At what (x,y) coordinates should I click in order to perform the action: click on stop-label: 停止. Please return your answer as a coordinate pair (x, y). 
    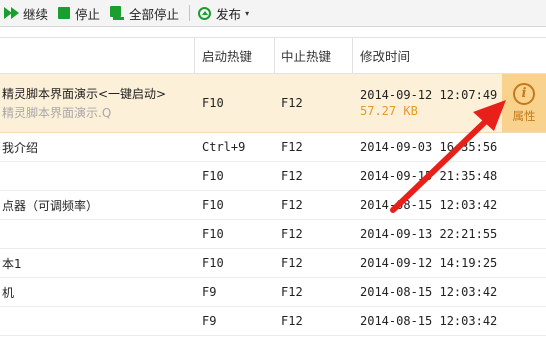
    Looking at the image, I should click on (88, 14).